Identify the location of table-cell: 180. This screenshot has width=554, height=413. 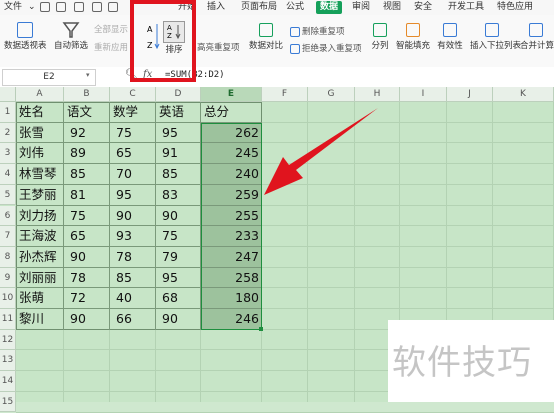
(231, 298).